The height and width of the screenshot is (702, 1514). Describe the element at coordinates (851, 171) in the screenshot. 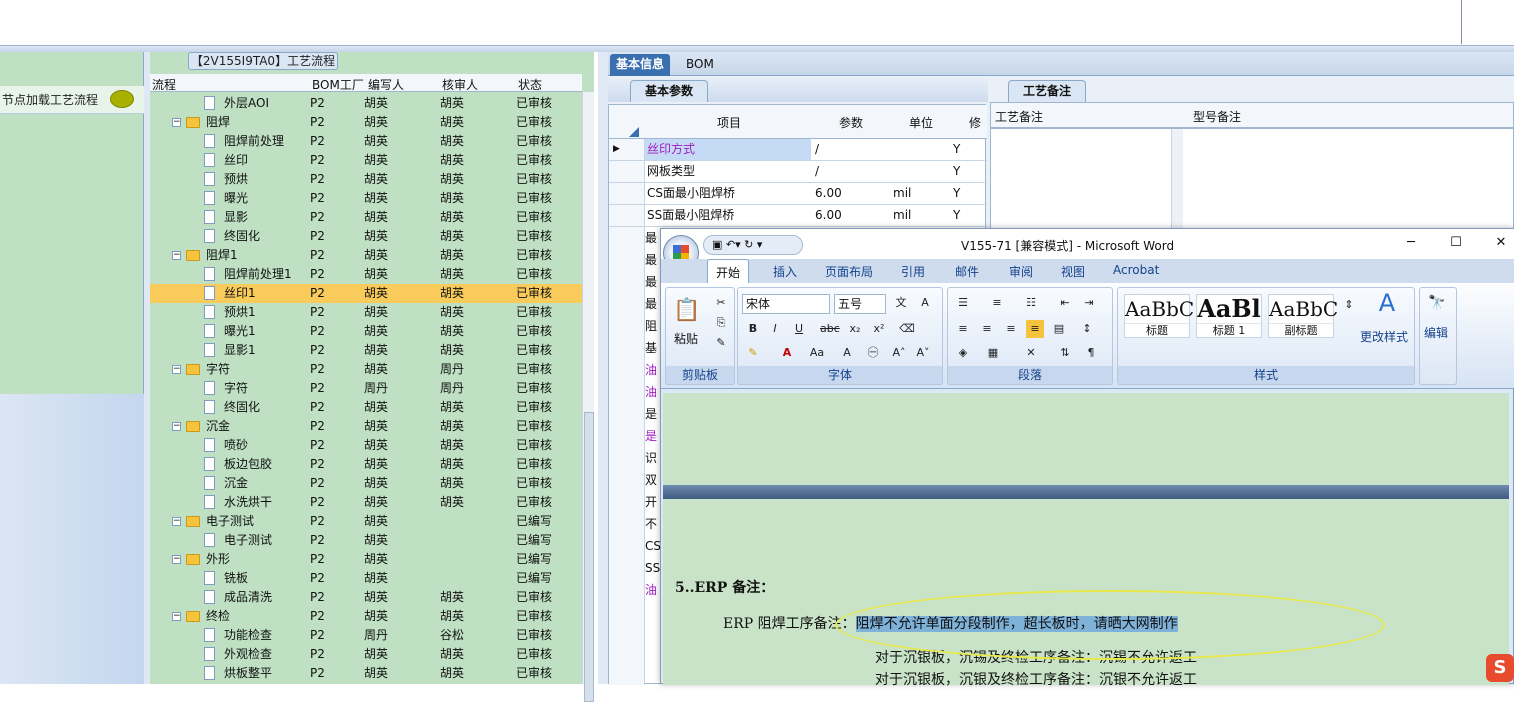

I see `grid-cell-param: /` at that location.